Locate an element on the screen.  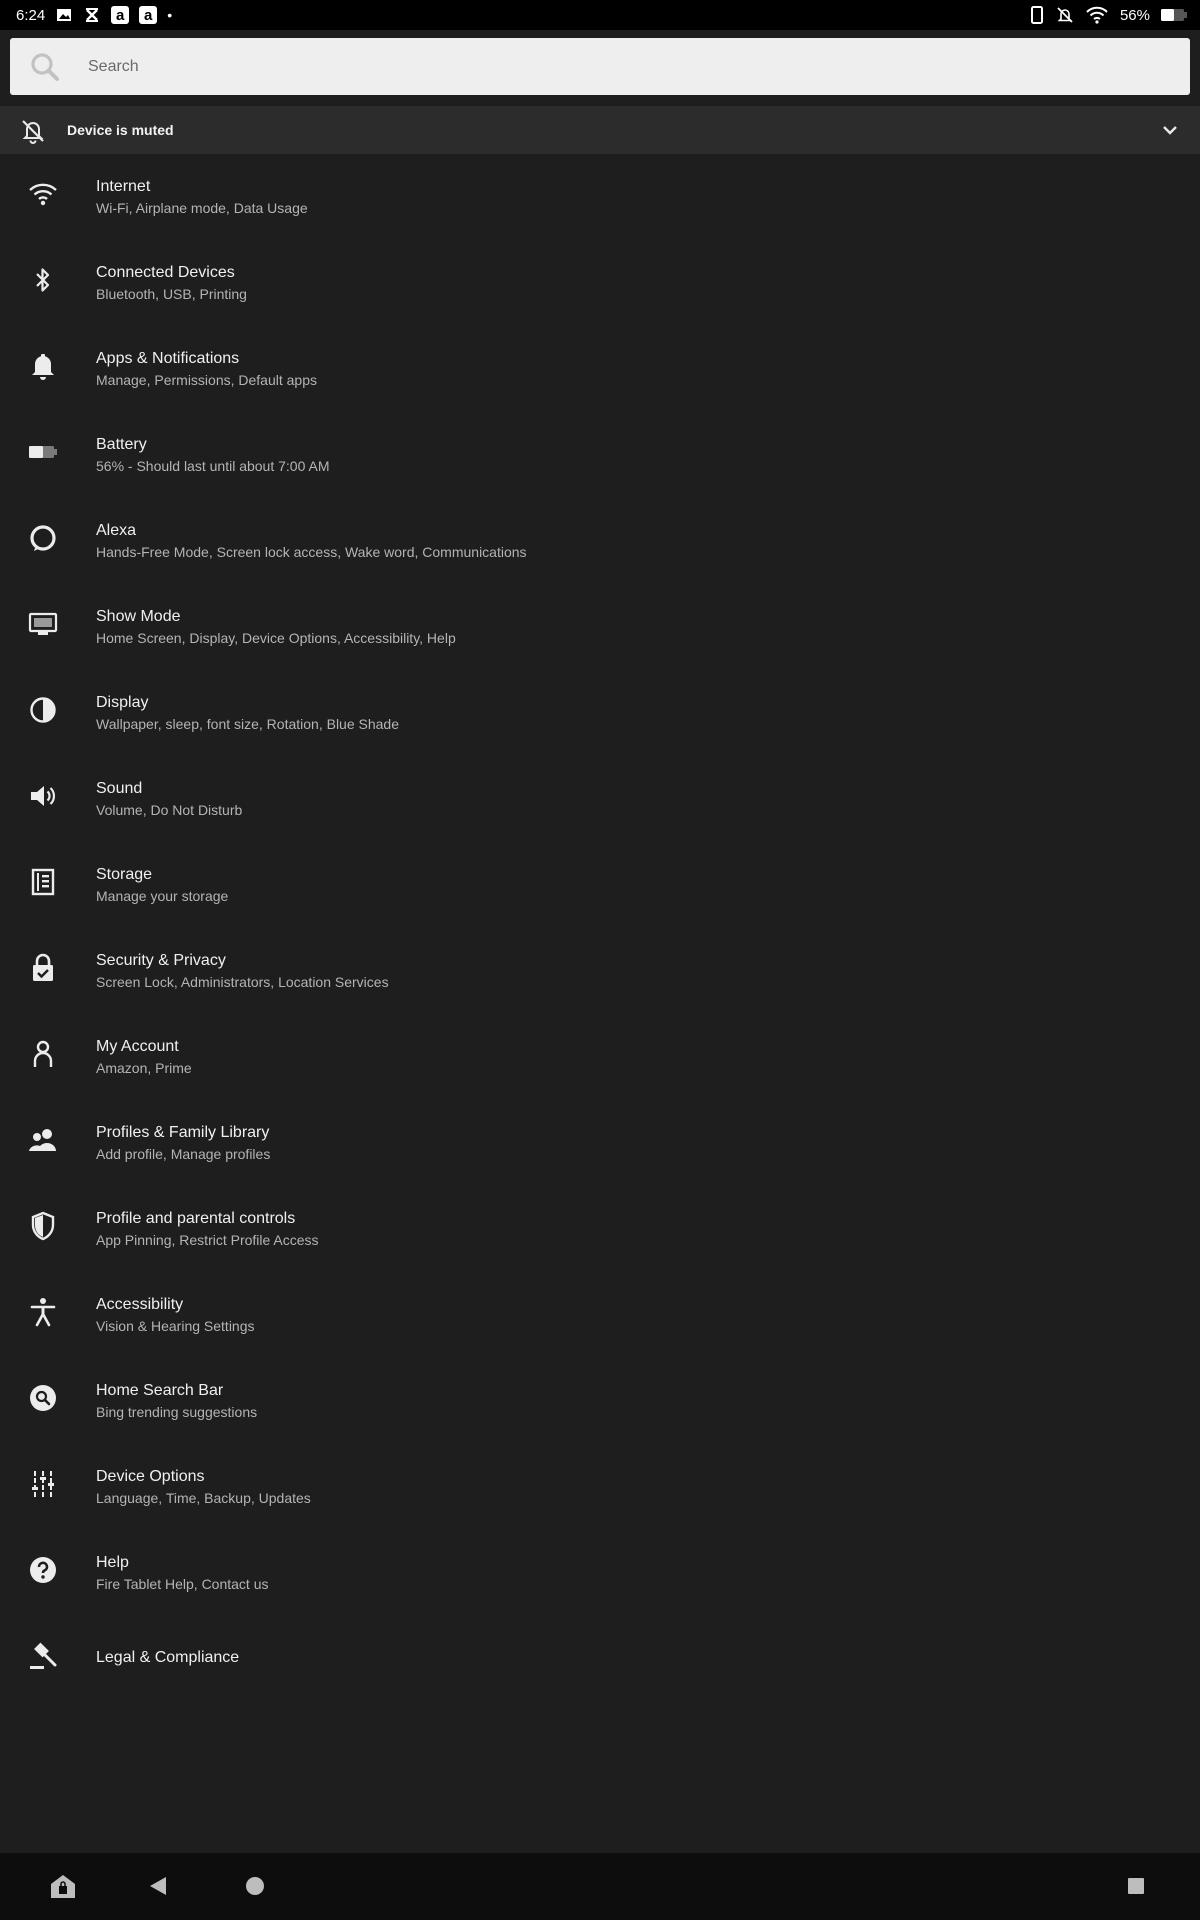
settings-item-subtitle: Volume, Do Not Disturb is located at coordinates (169, 810).